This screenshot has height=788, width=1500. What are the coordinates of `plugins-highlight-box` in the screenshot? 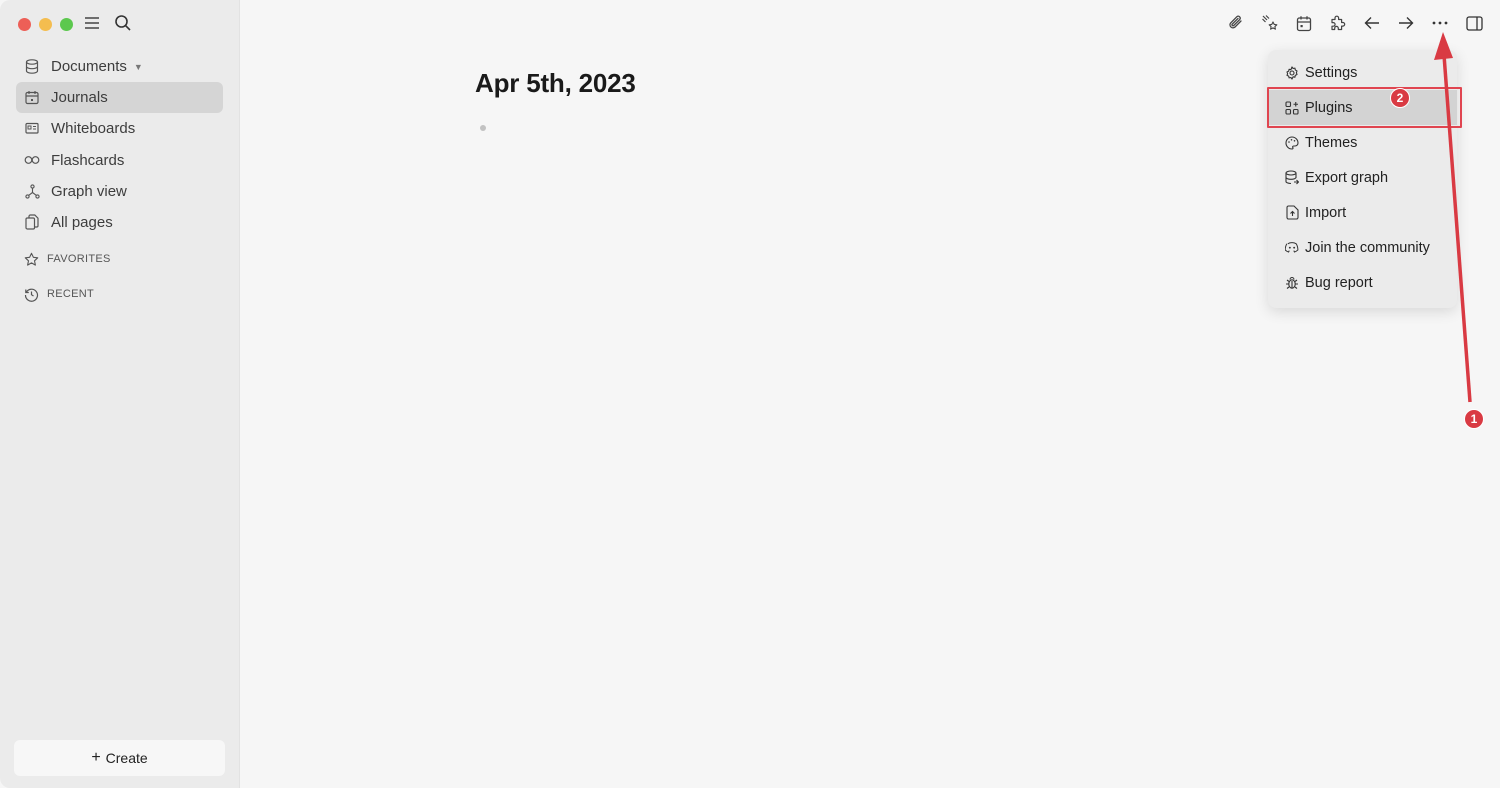 It's located at (1364, 107).